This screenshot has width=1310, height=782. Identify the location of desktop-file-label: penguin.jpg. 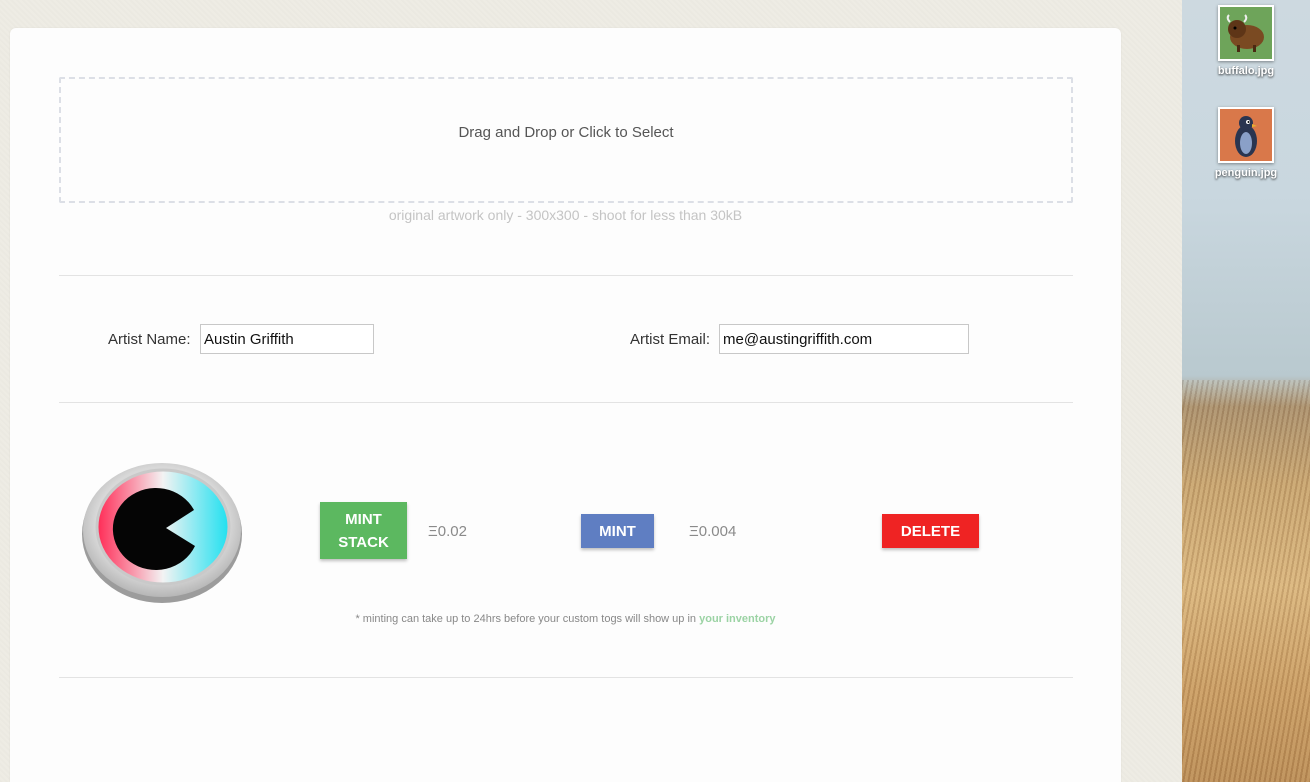
(1246, 173).